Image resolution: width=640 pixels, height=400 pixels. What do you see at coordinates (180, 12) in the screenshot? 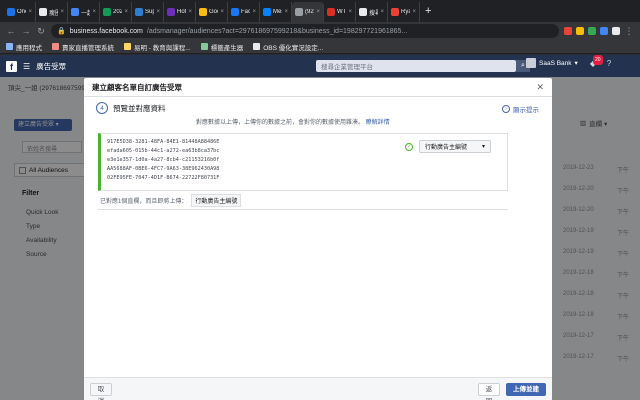
I see `browser-tab: Hotj×` at bounding box center [180, 12].